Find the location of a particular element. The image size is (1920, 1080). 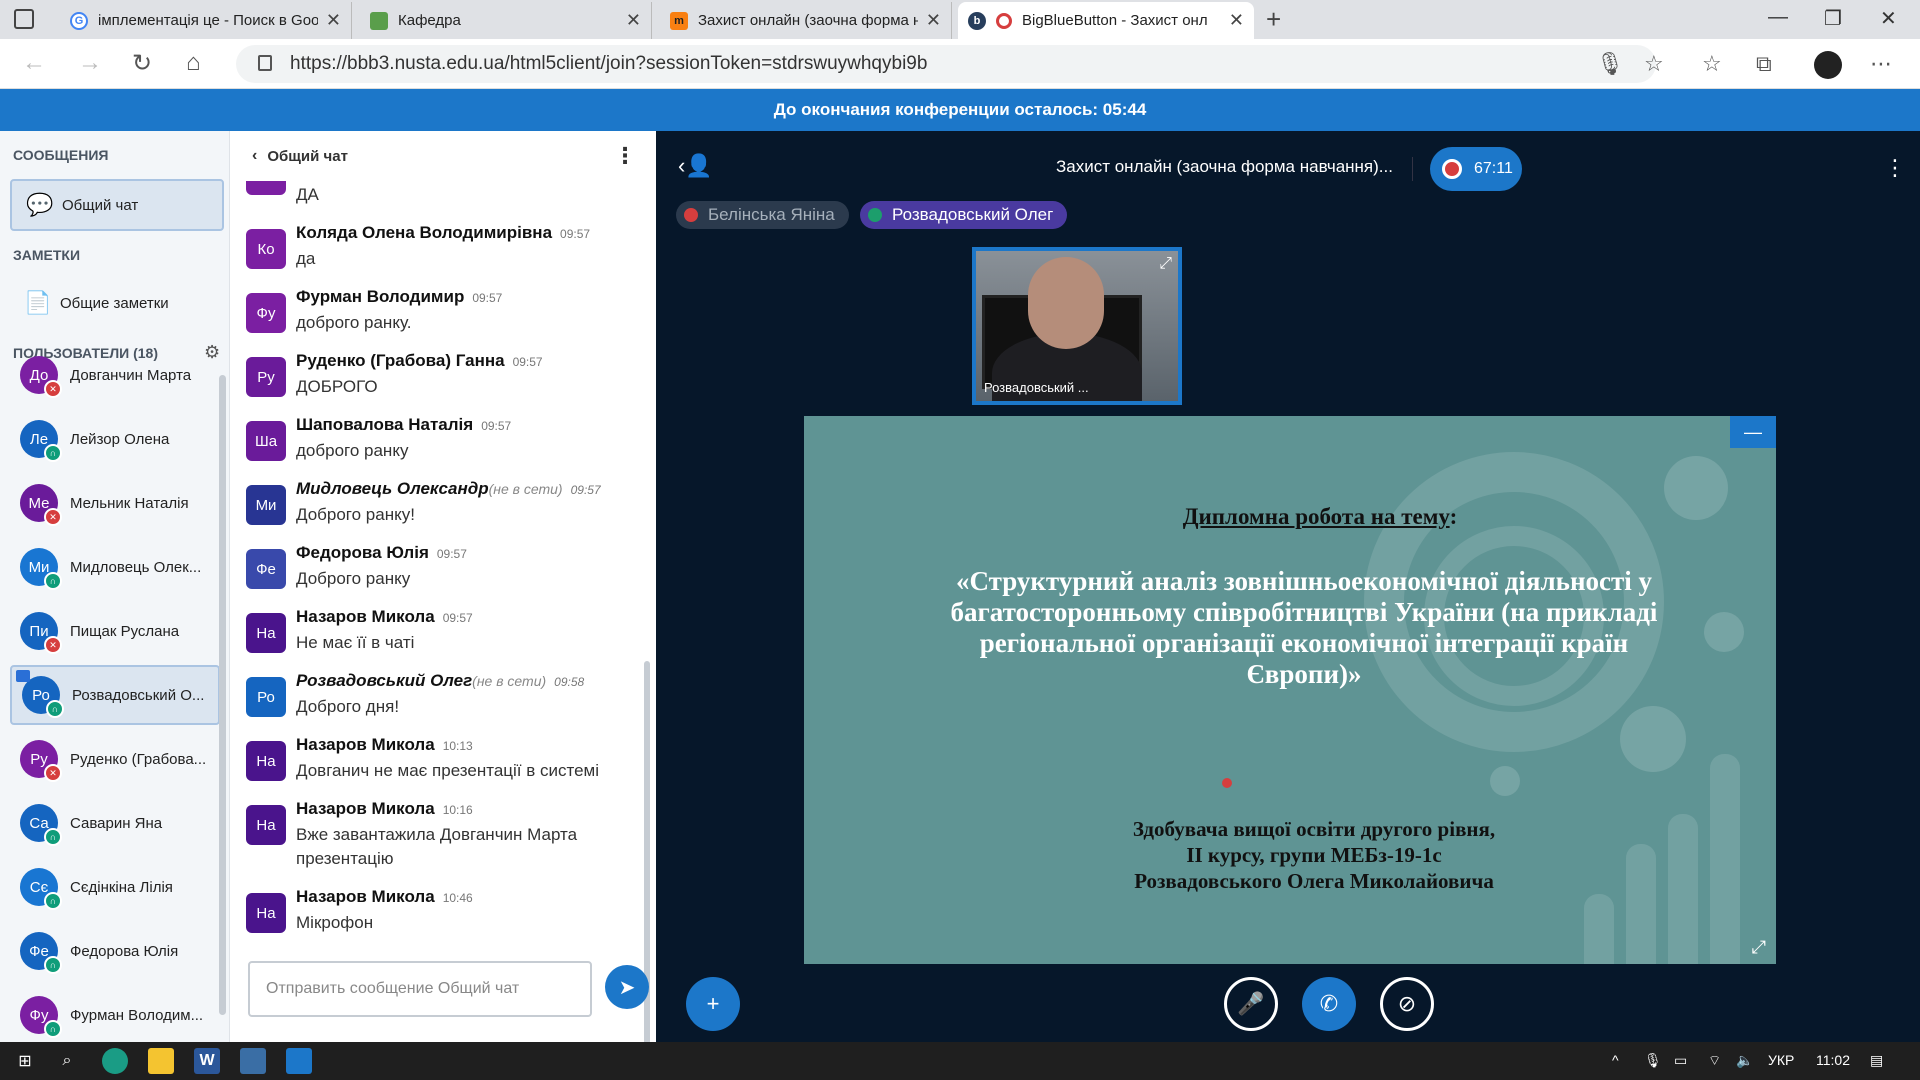

avatar: Ко is located at coordinates (266, 249).